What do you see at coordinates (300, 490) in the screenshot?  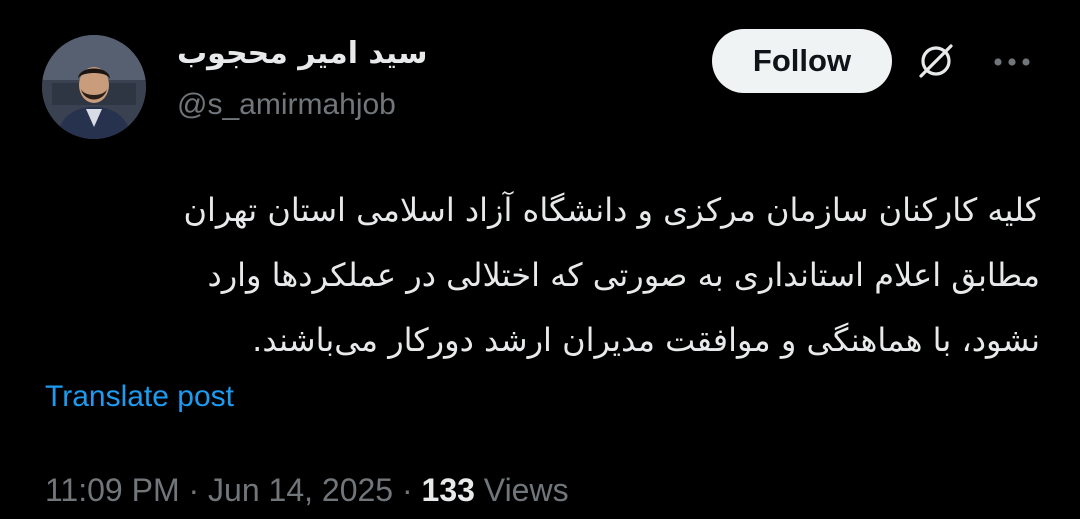 I see `tweet-date: Jun 14, 2025` at bounding box center [300, 490].